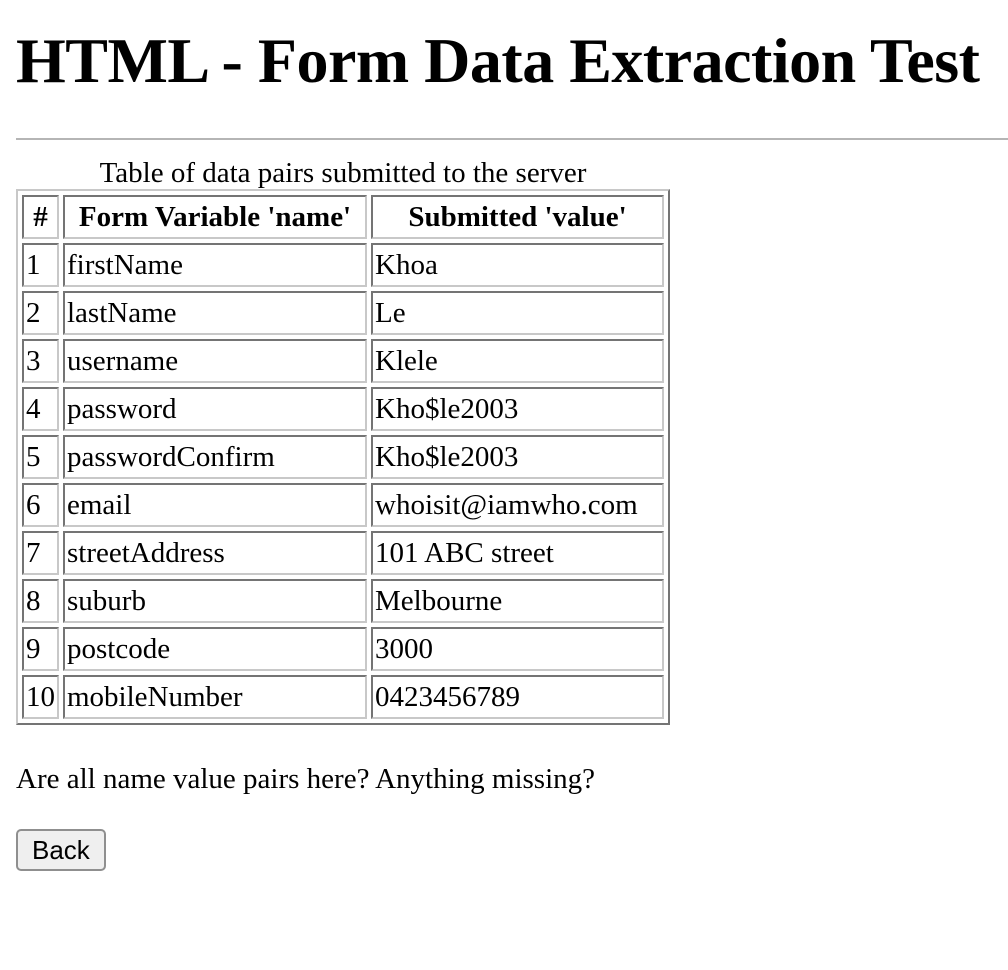 The width and height of the screenshot is (1008, 970). Describe the element at coordinates (40, 553) in the screenshot. I see `row-number: 7` at that location.